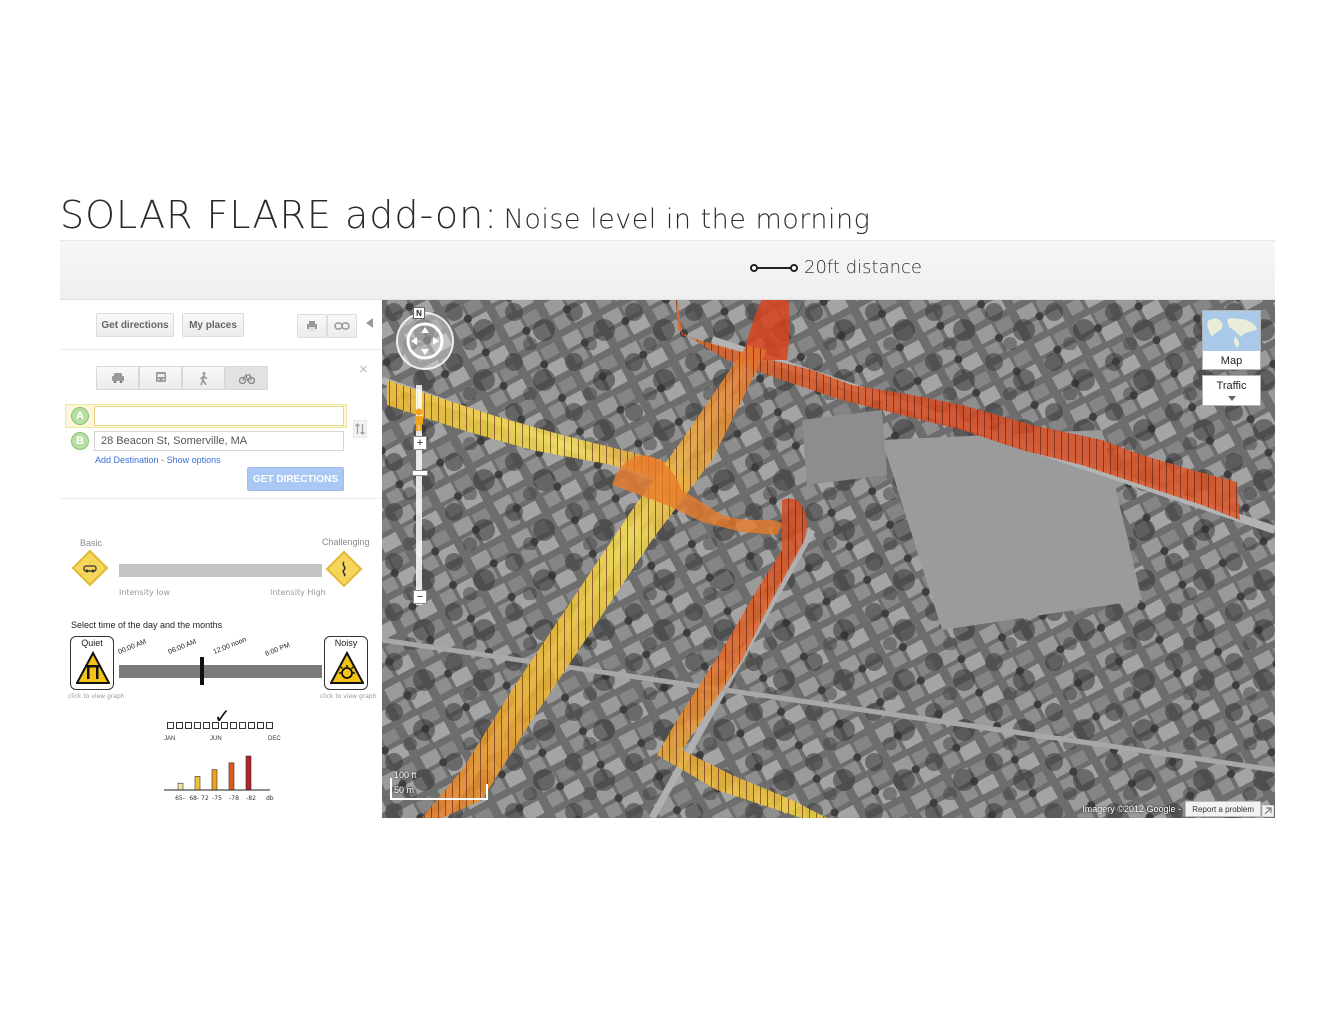 Image resolution: width=1320 pixels, height=1020 pixels. I want to click on get-directions-button: Get directions, so click(135, 325).